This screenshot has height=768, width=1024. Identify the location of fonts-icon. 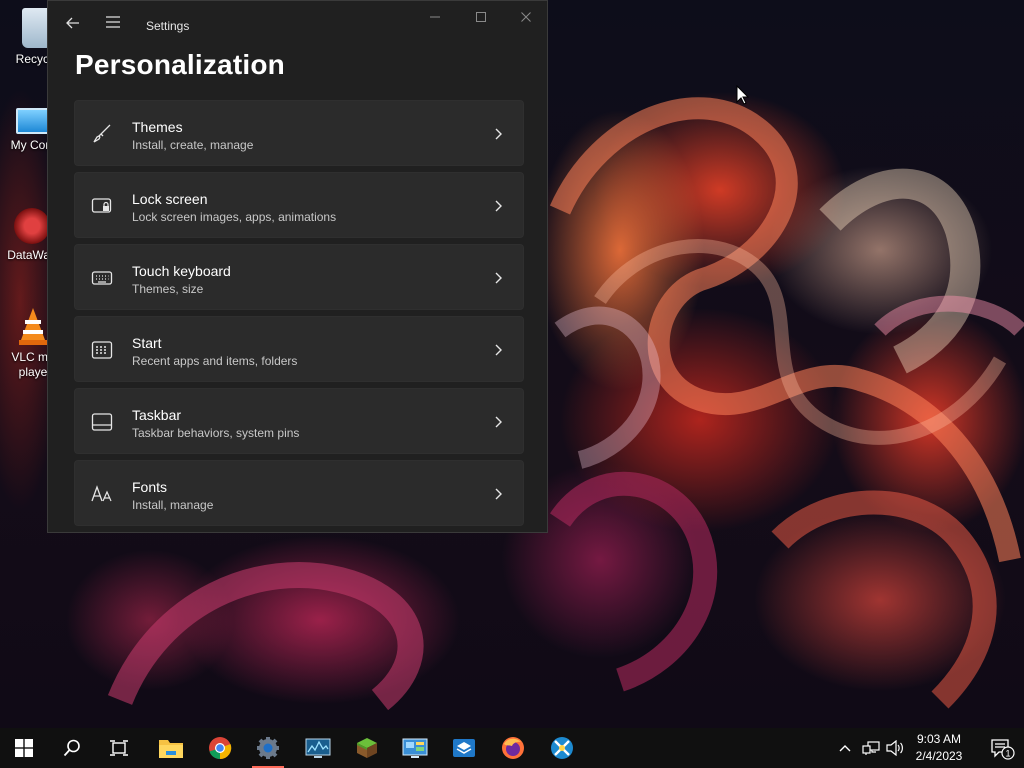
(102, 494).